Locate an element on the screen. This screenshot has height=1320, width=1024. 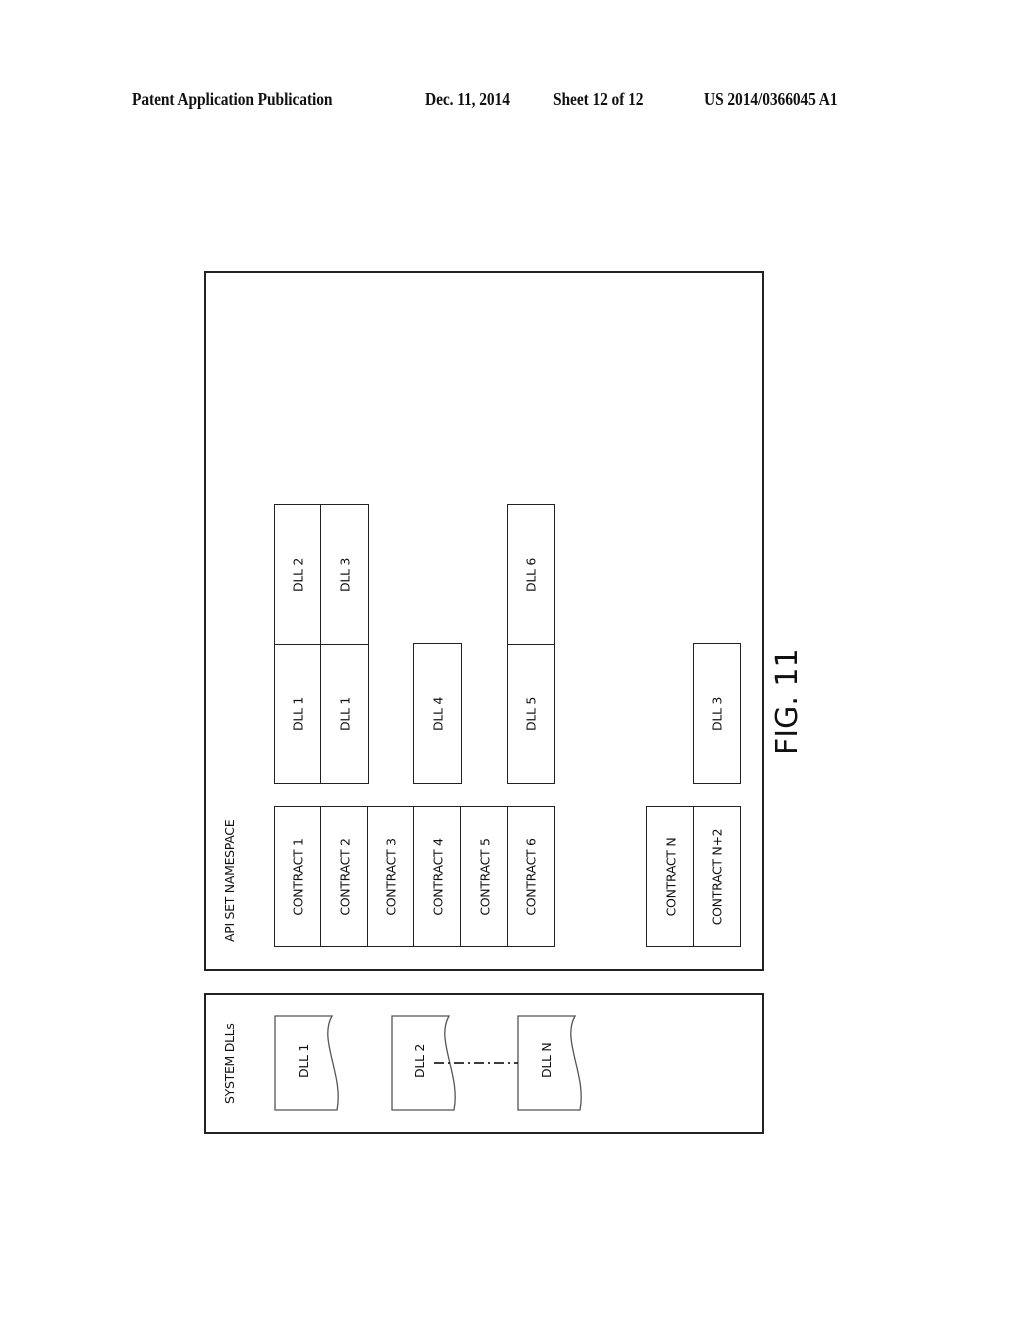
system-dll-label: DLL 2 is located at coordinates (419, 1061).